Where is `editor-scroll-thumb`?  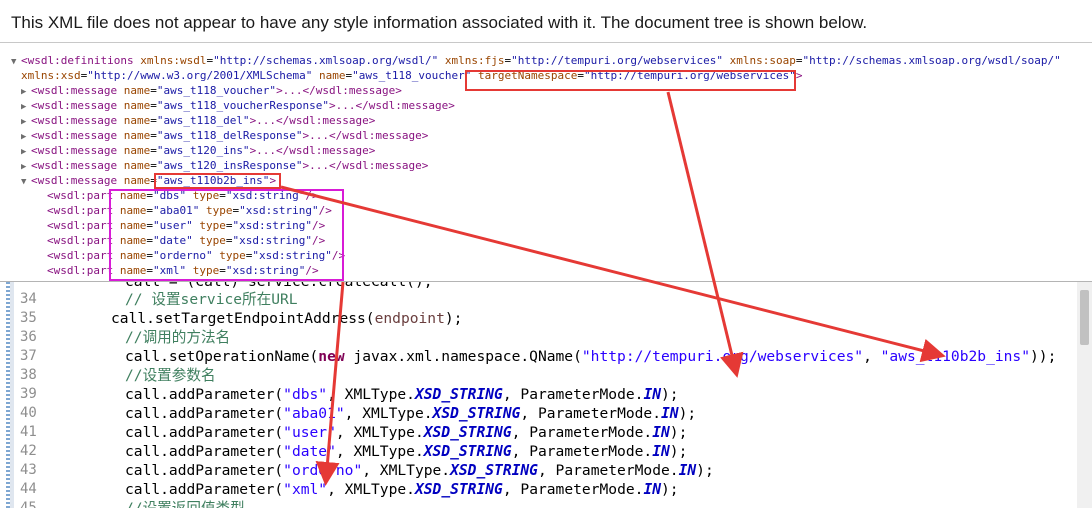
editor-scroll-thumb is located at coordinates (1084, 317).